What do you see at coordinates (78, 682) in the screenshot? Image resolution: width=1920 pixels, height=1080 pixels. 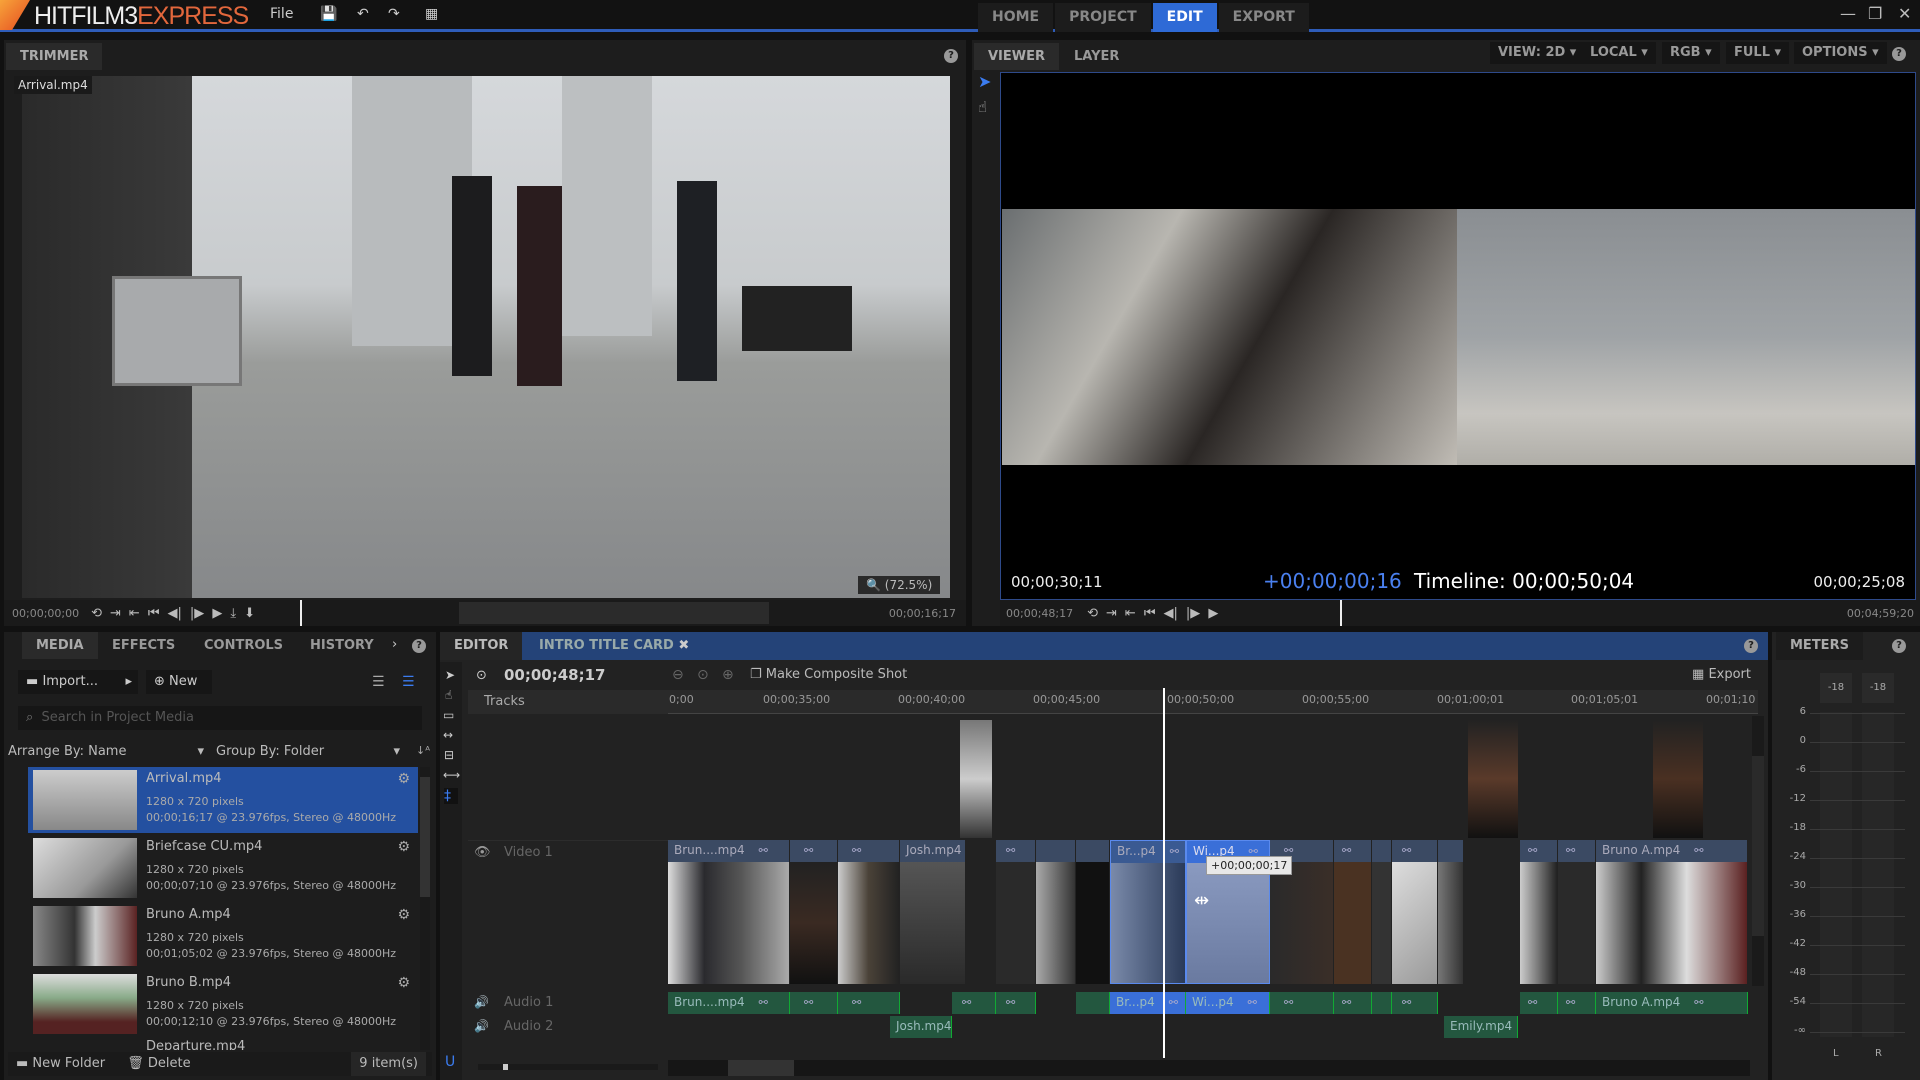 I see `import-button: ▬ Import... ▸` at bounding box center [78, 682].